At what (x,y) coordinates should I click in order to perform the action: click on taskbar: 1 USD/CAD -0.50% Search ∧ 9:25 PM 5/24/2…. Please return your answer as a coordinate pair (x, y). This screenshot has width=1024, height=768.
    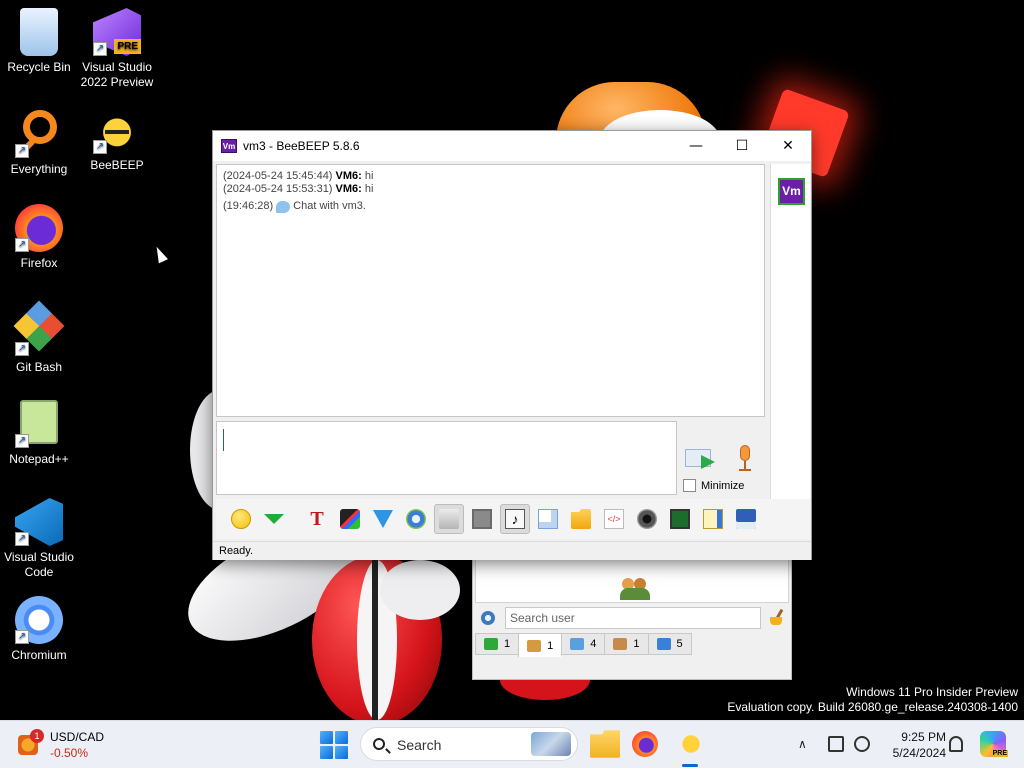
    Looking at the image, I should click on (512, 744).